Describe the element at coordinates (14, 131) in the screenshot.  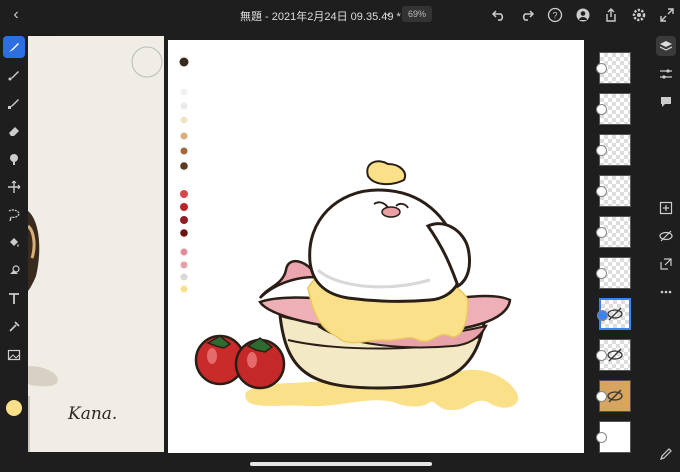
I see `eraser-icon` at that location.